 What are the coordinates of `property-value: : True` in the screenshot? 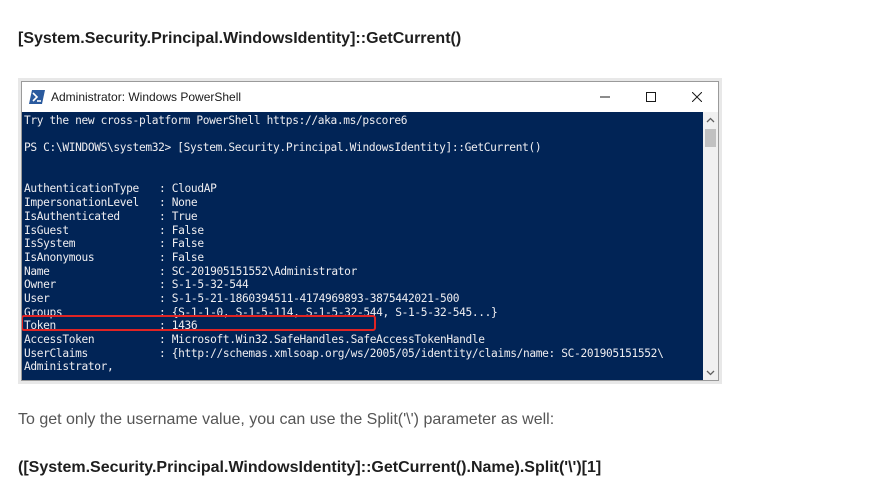 It's located at (178, 216).